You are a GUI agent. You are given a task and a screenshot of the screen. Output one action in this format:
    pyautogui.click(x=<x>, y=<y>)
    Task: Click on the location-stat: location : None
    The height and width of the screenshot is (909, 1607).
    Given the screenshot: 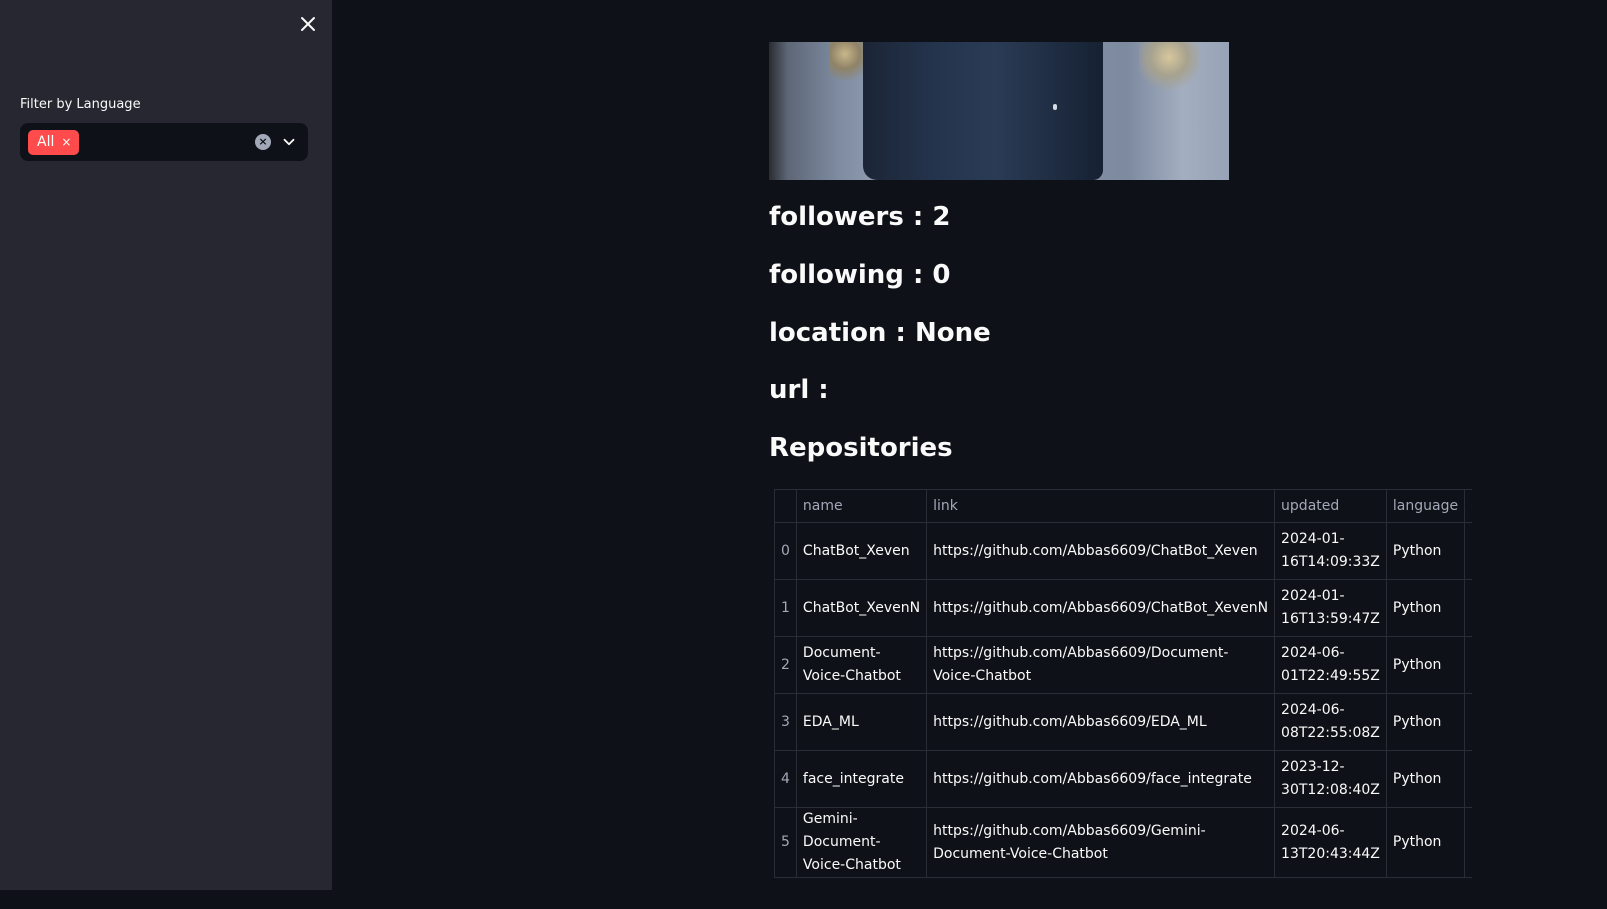 What is the action you would take?
    pyautogui.click(x=880, y=333)
    